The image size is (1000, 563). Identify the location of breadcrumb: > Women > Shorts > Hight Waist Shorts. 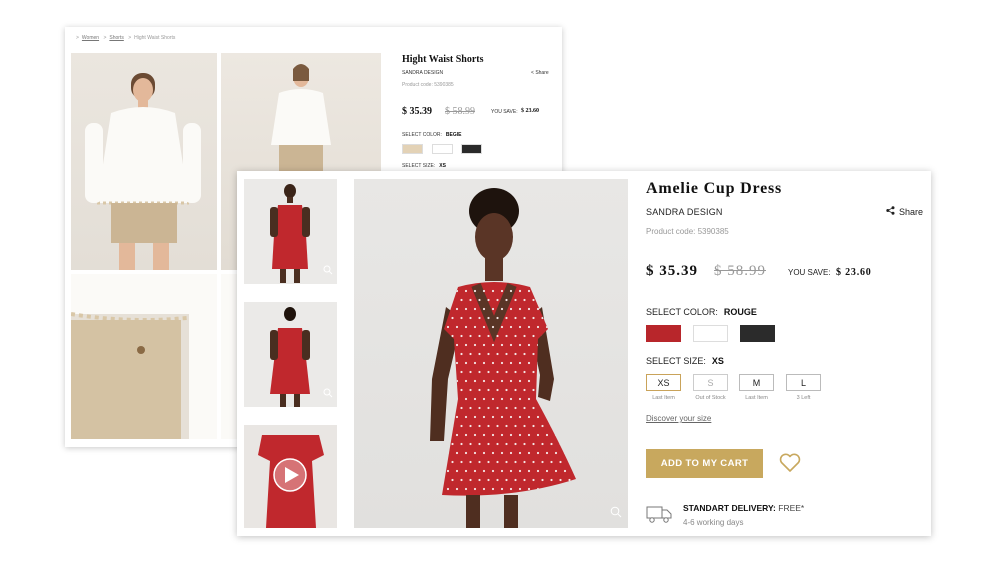
(126, 38).